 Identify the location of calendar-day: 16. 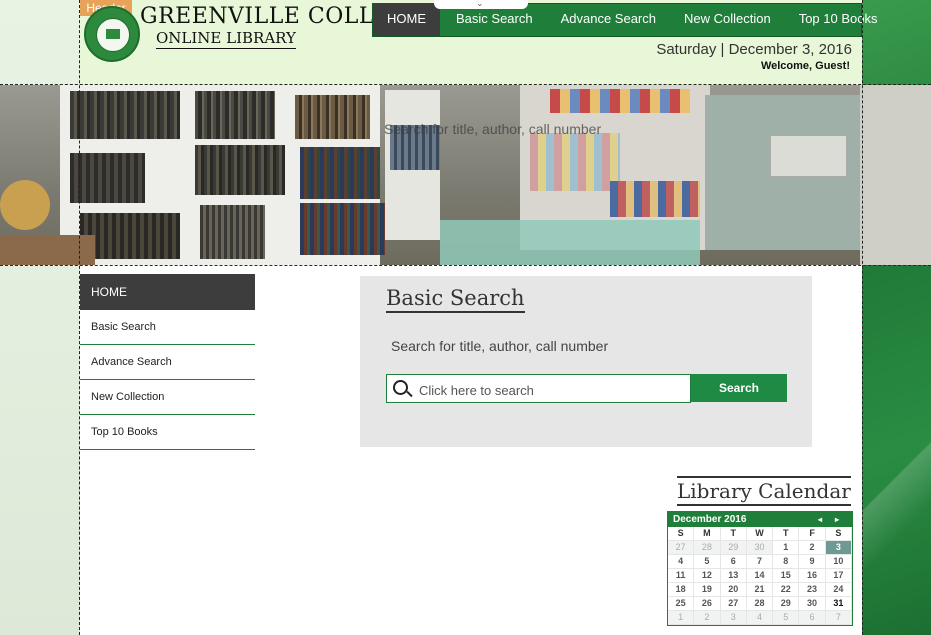
(812, 576).